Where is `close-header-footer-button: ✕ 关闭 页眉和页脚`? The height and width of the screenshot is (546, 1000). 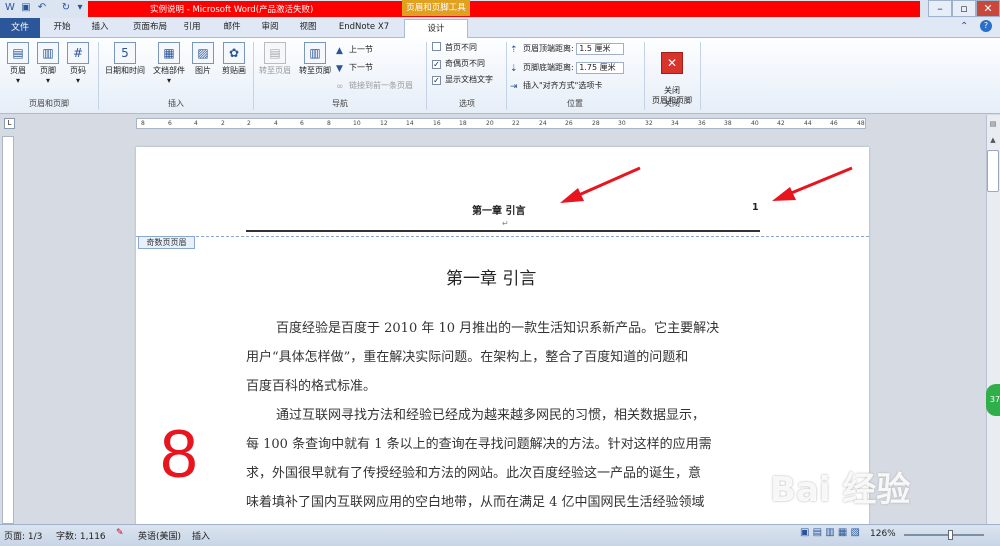
close-header-footer-button: ✕ 关闭 页眉和页脚 is located at coordinates (672, 73).